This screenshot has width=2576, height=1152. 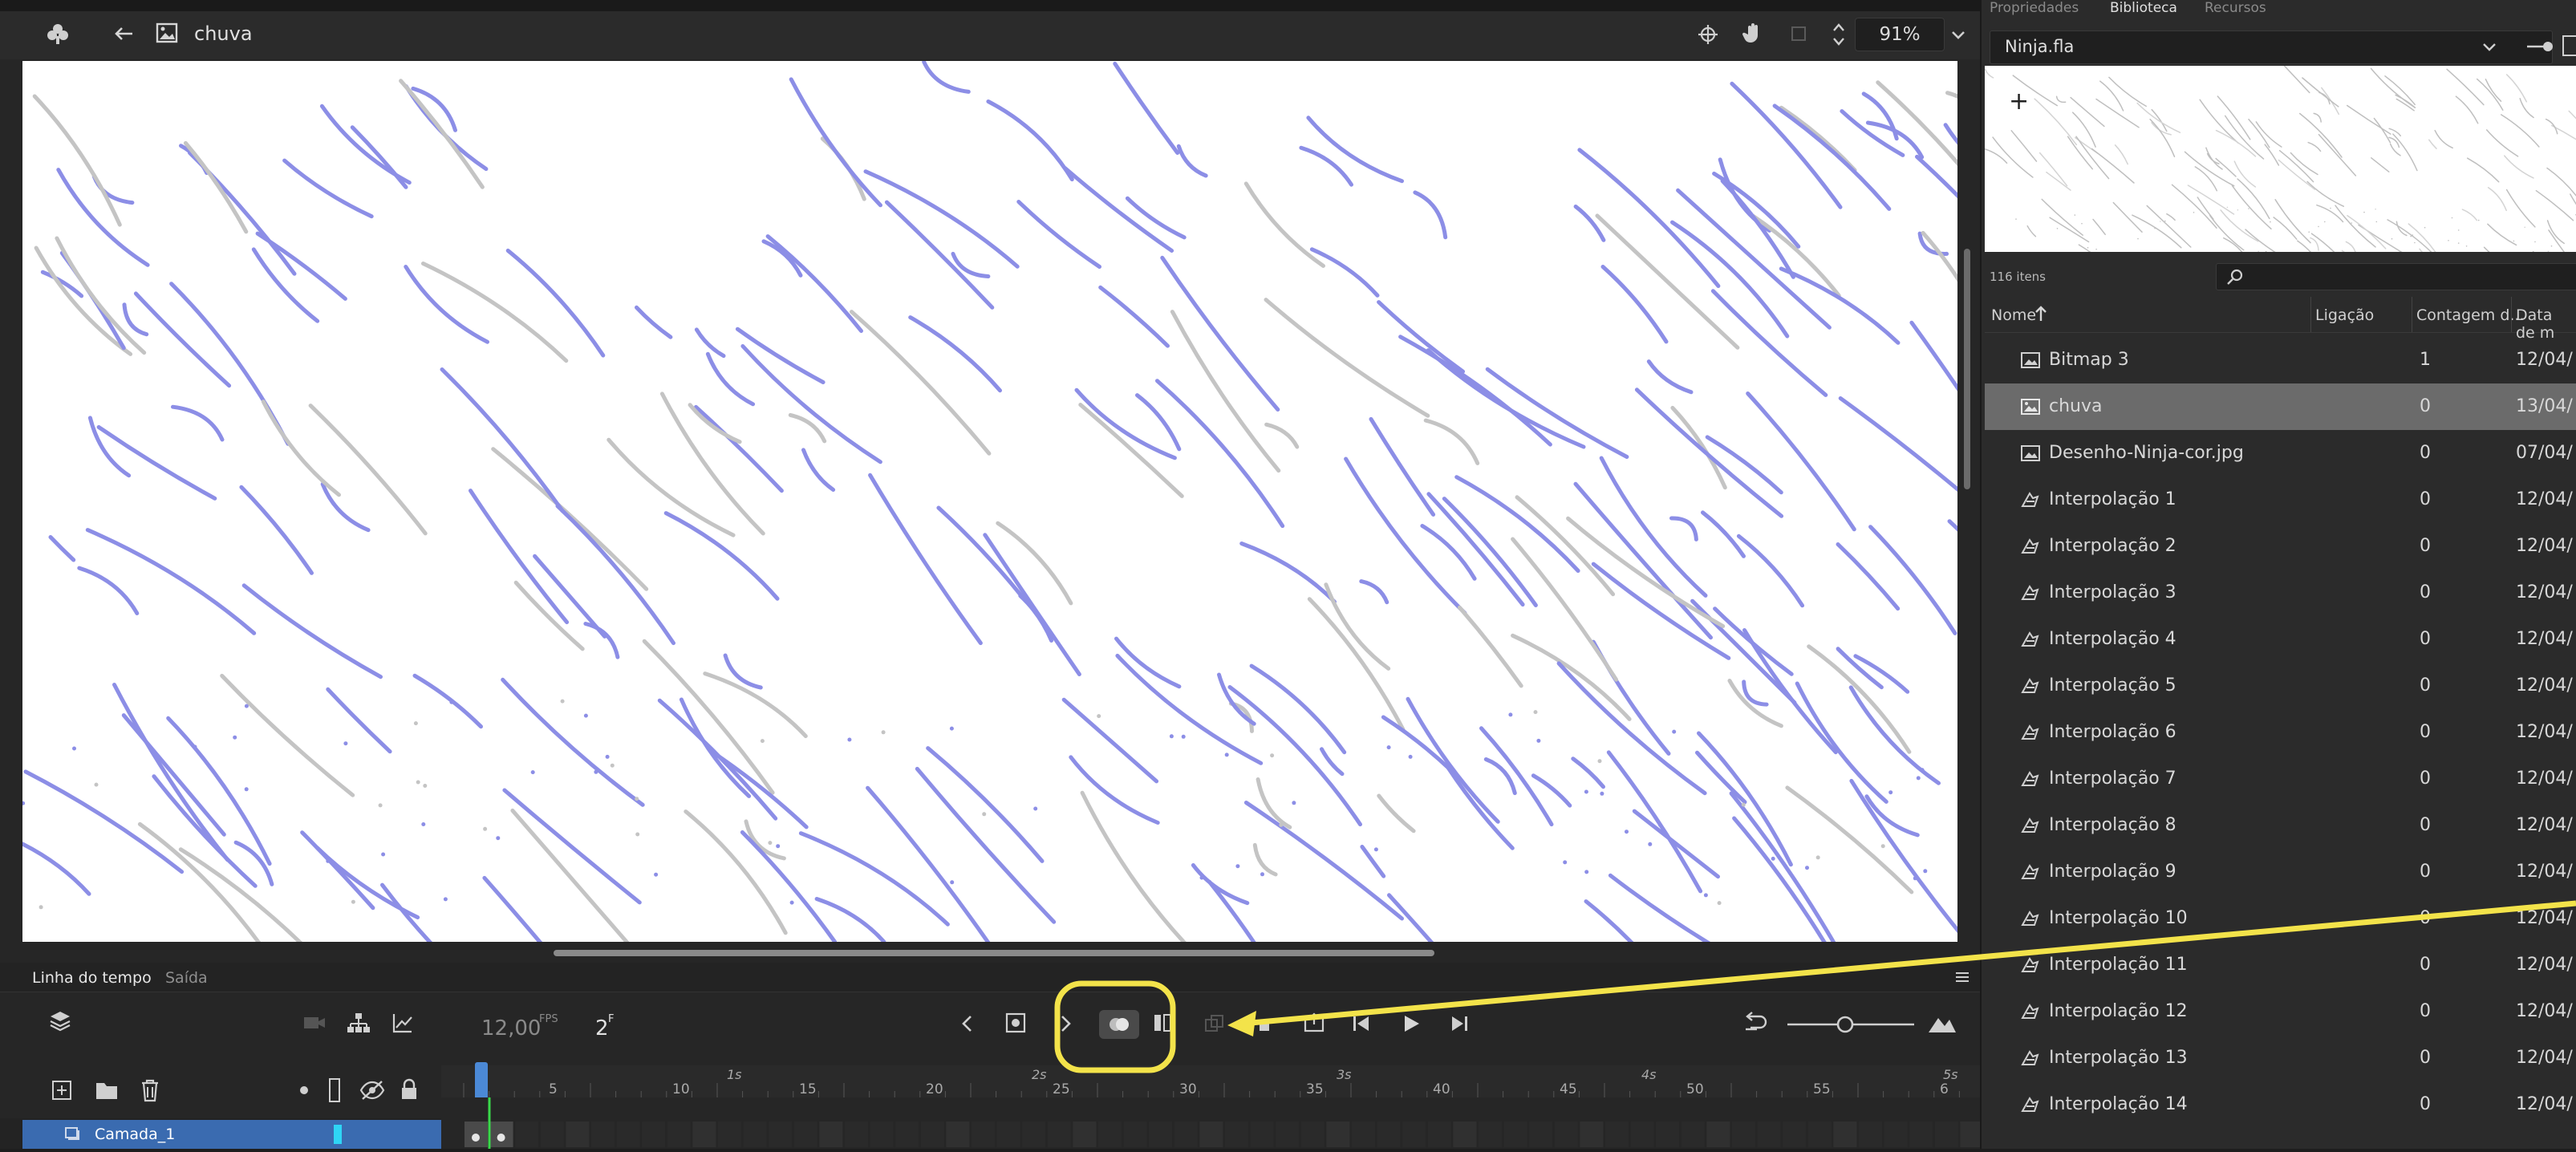 I want to click on library-item: Interpolação 11012/04/, so click(x=2280, y=965).